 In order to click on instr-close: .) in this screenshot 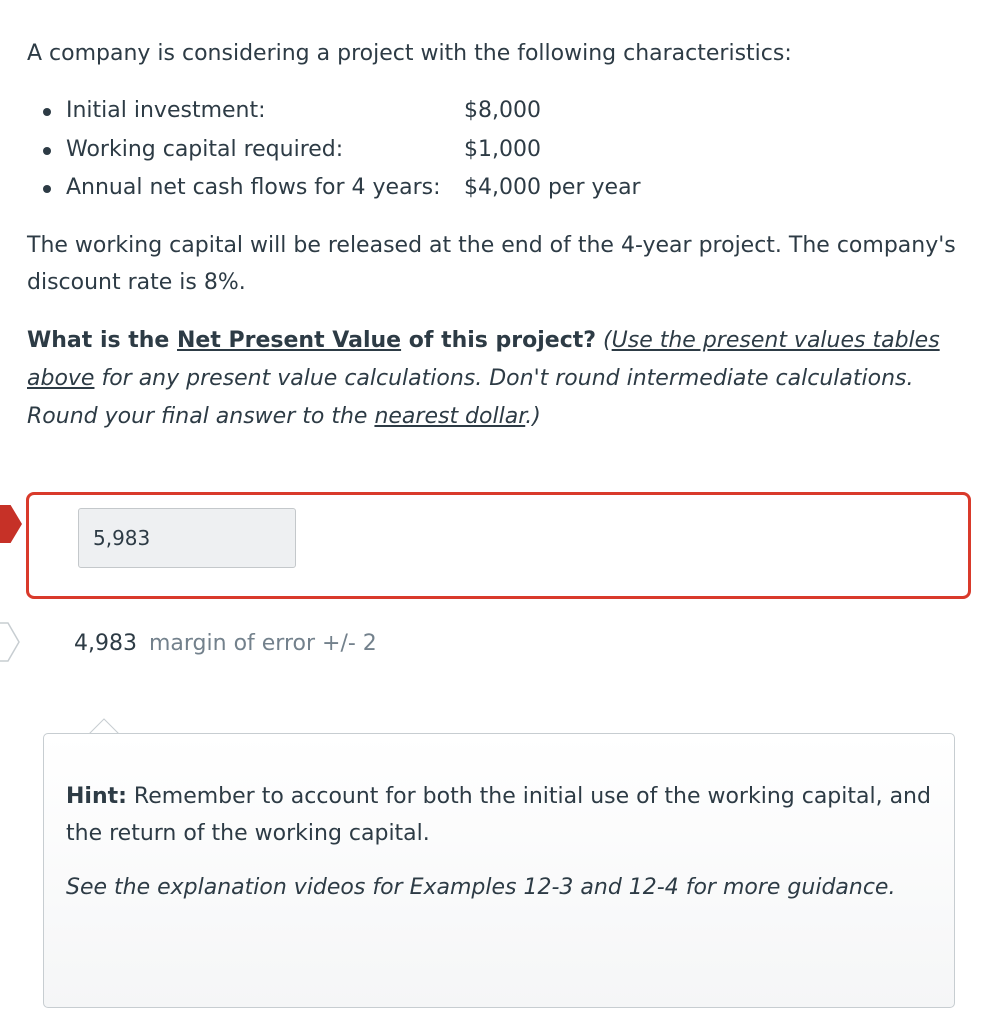, I will do `click(533, 416)`.